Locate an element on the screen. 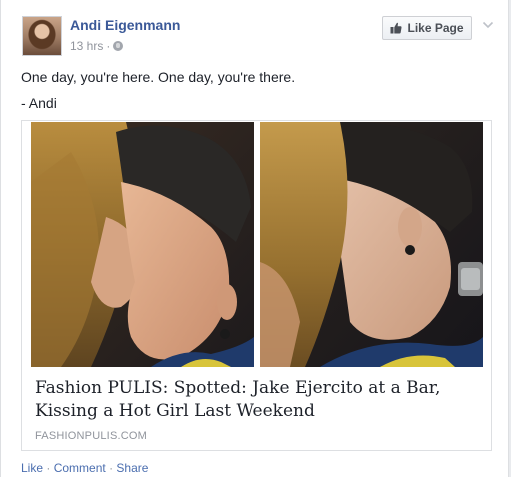 The height and width of the screenshot is (477, 511). share-action-link: Share is located at coordinates (132, 468).